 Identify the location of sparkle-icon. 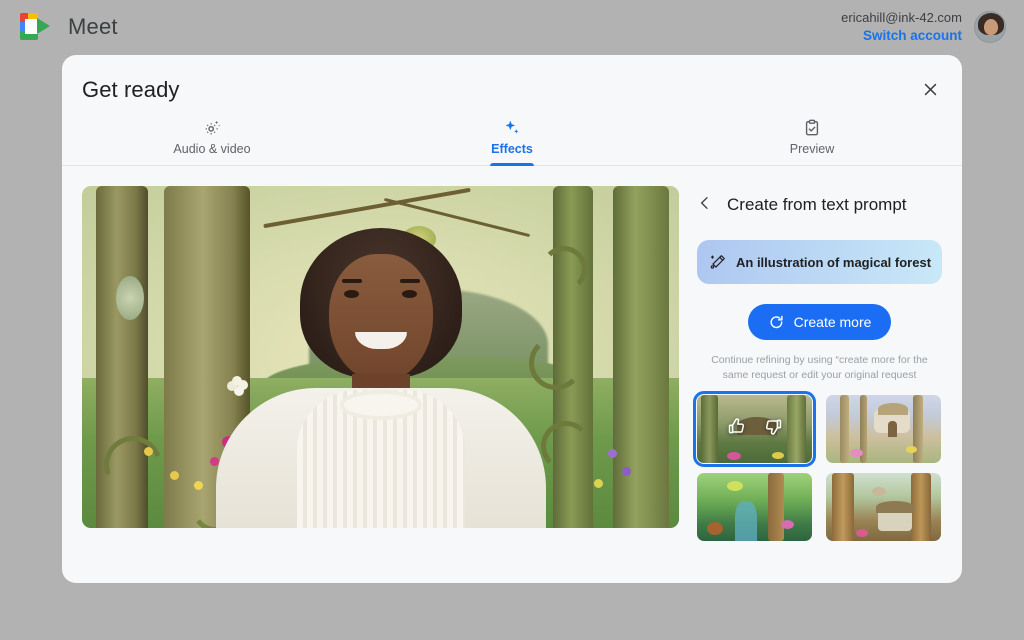
(512, 128).